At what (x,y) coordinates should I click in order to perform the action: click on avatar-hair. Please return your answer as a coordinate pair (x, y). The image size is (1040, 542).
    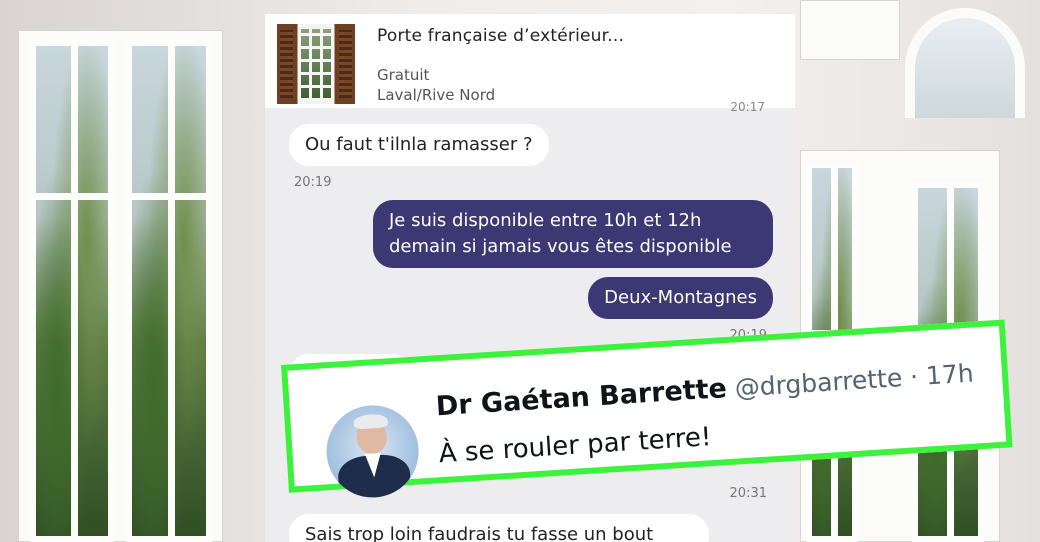
    Looking at the image, I should click on (371, 421).